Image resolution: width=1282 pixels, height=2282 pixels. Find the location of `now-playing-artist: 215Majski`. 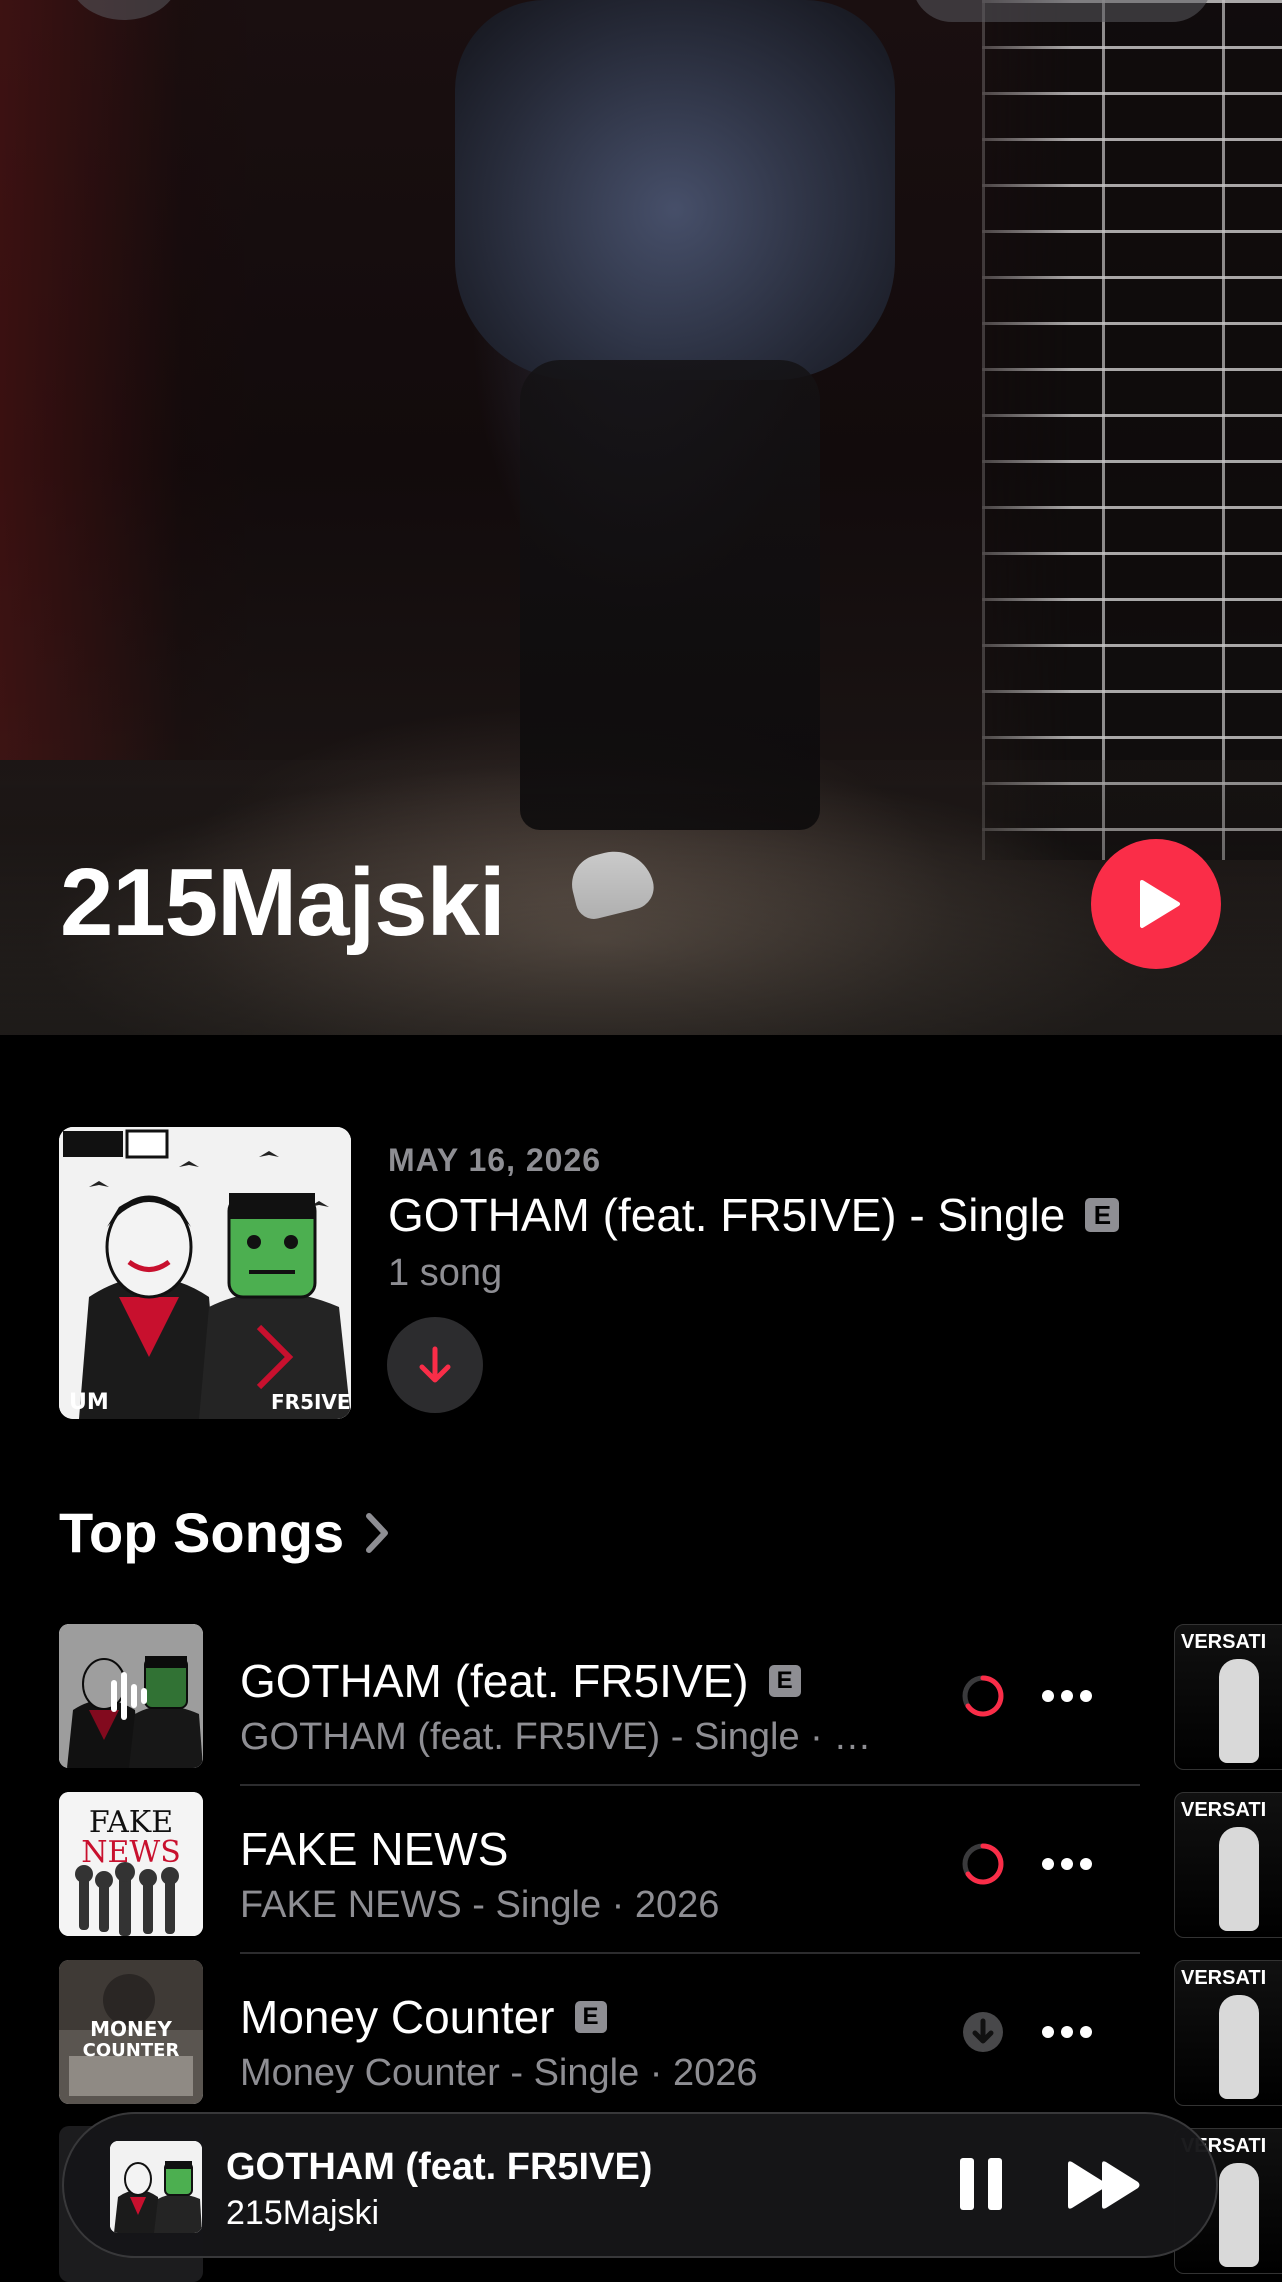

now-playing-artist: 215Majski is located at coordinates (303, 2213).